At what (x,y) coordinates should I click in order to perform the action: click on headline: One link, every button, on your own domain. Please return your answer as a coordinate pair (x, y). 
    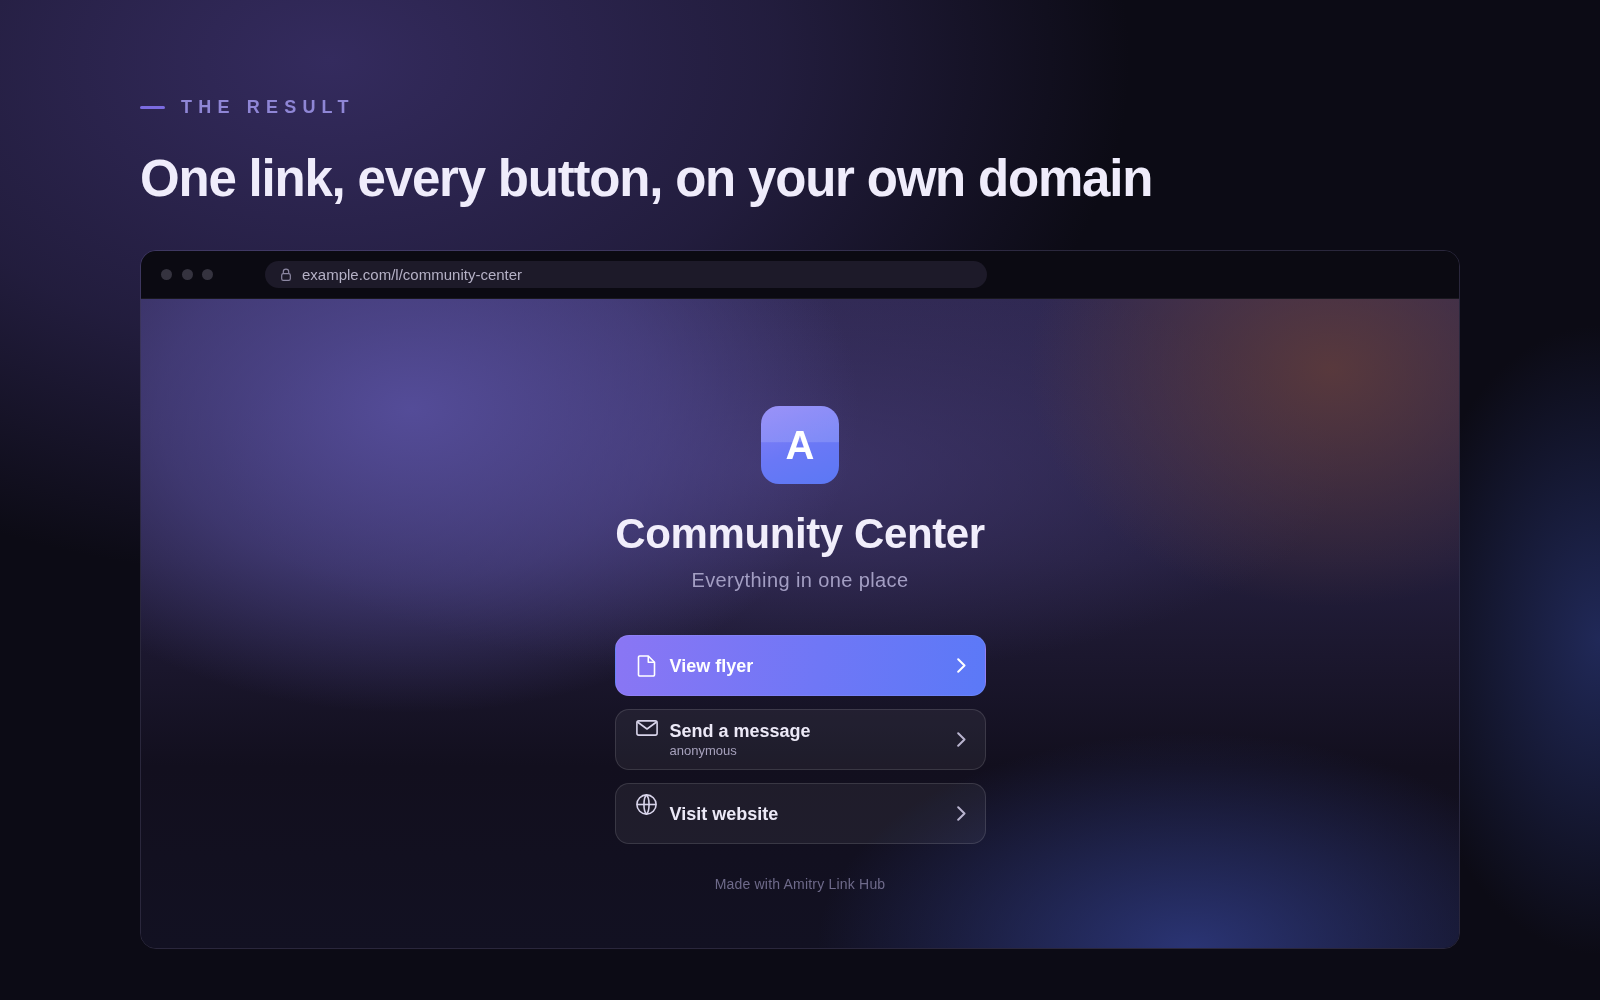
    Looking at the image, I should click on (646, 179).